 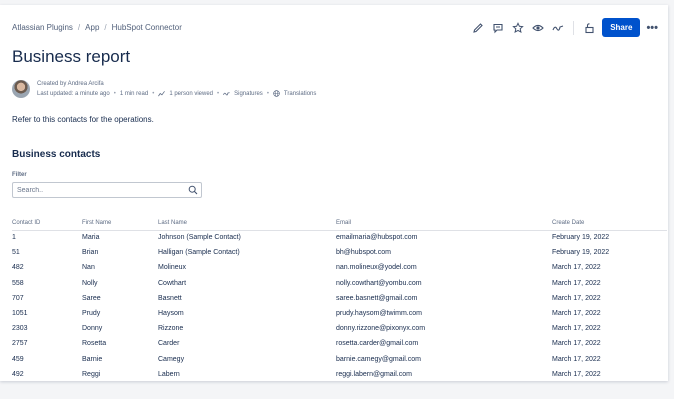 I want to click on cell-contact-id: 51, so click(x=16, y=253).